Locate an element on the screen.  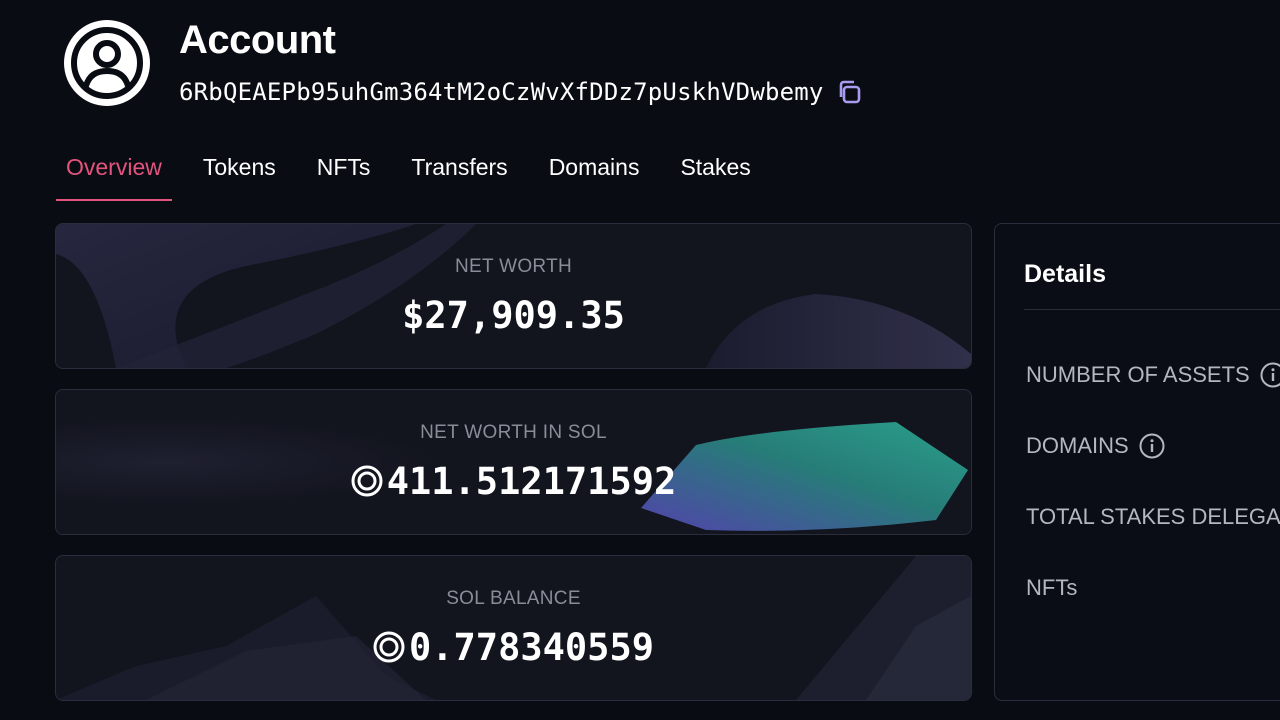
tab-stakes: Stakes is located at coordinates (715, 175).